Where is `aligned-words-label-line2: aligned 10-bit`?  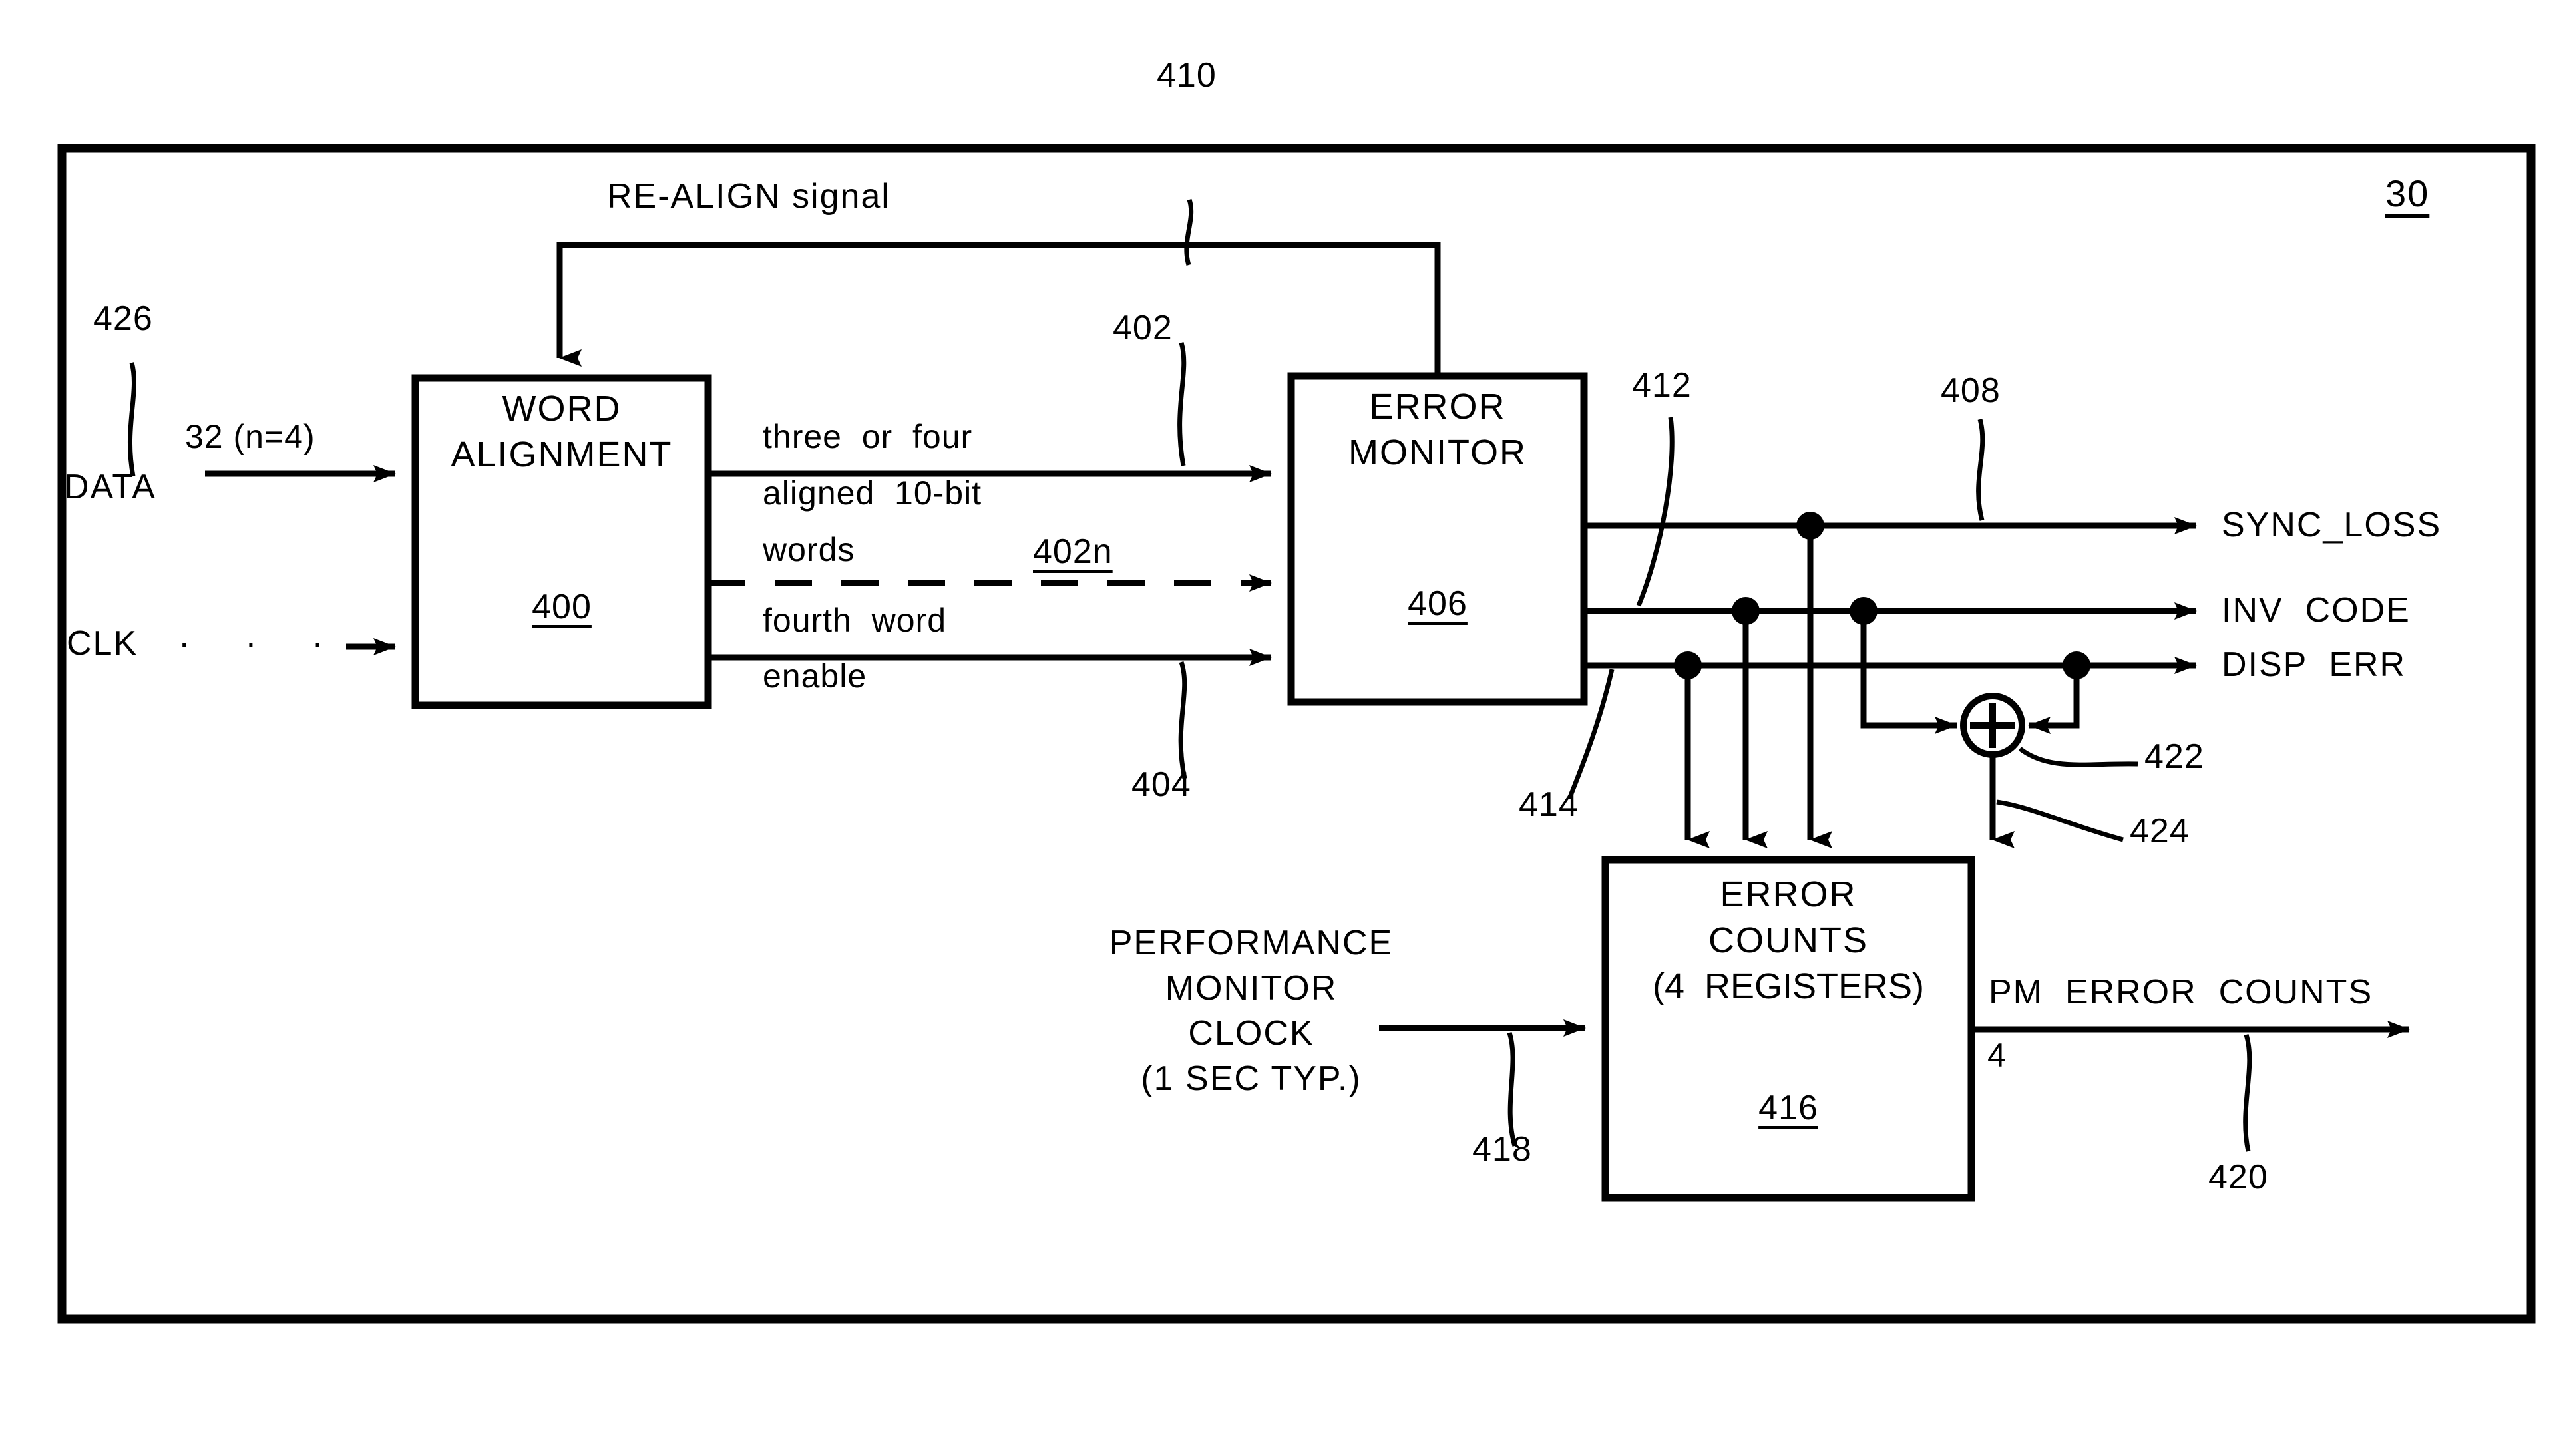
aligned-words-label-line2: aligned 10-bit is located at coordinates (873, 493).